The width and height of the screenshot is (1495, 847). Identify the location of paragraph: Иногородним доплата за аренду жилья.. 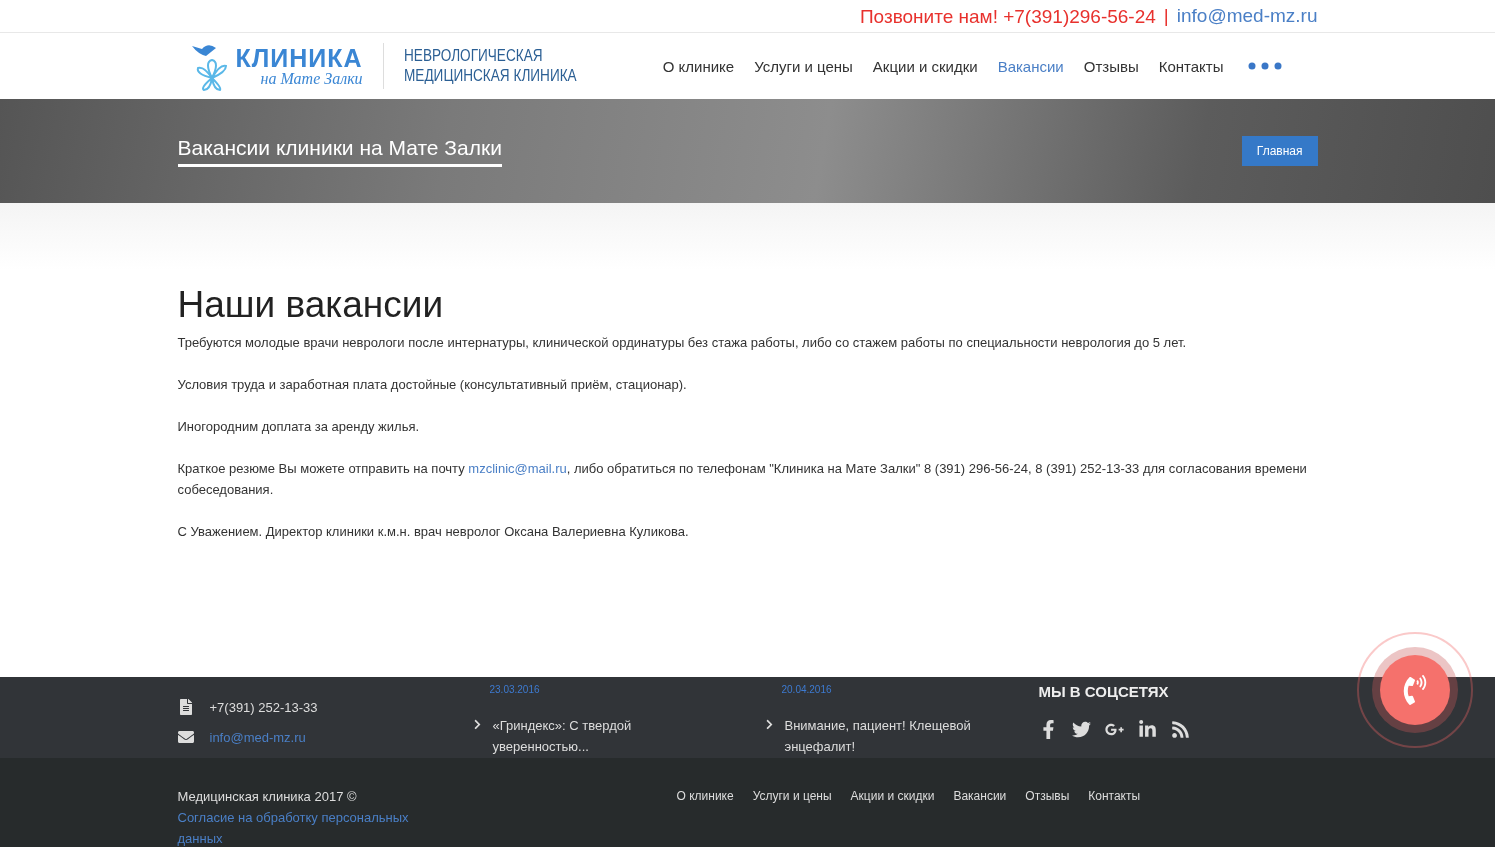
(299, 427).